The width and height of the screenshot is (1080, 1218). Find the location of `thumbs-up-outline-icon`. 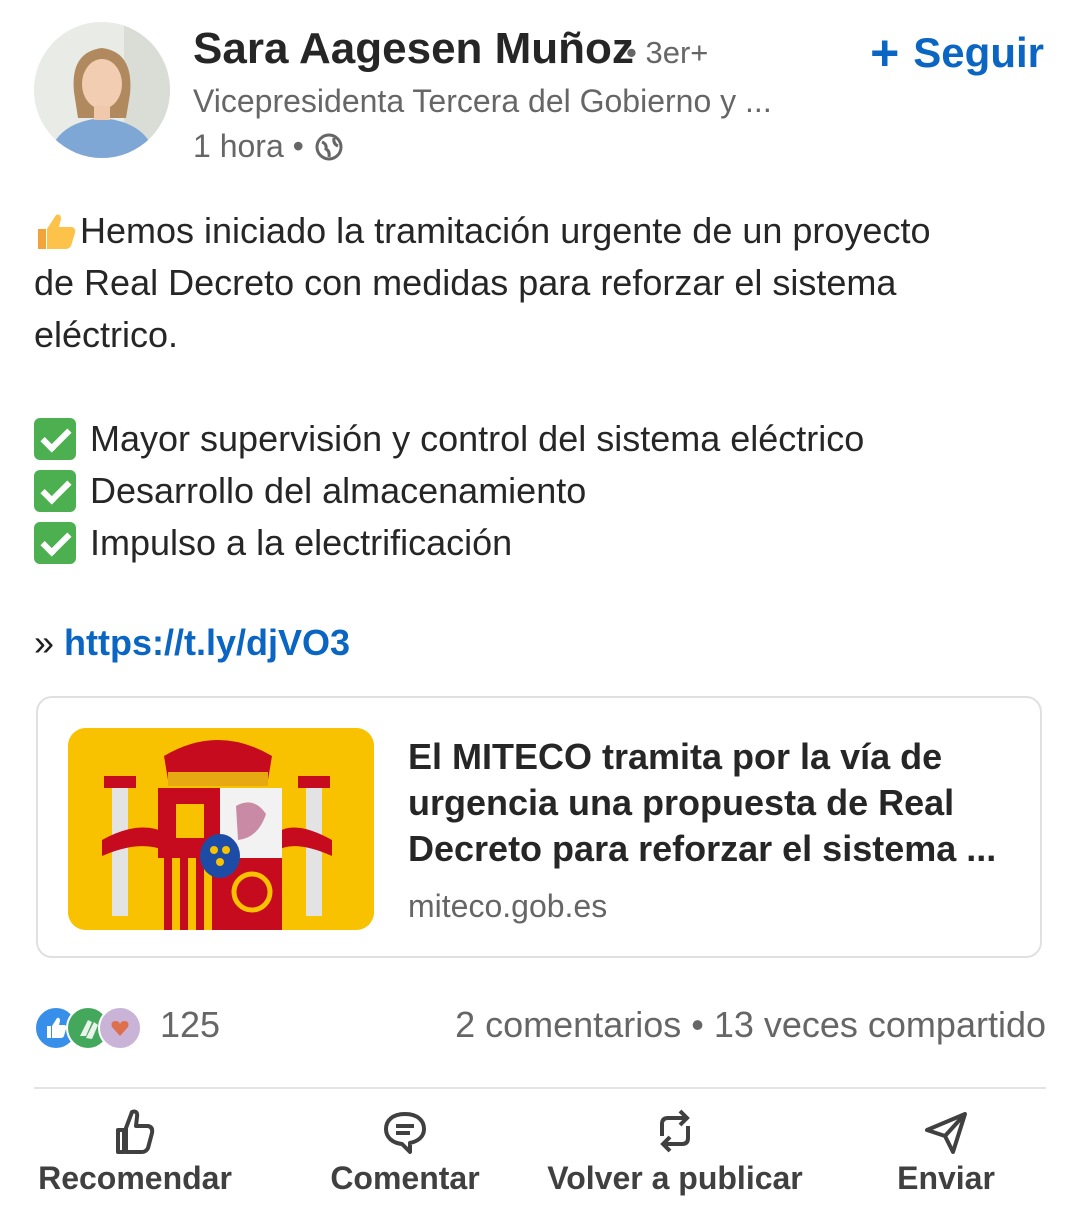

thumbs-up-outline-icon is located at coordinates (135, 1131).